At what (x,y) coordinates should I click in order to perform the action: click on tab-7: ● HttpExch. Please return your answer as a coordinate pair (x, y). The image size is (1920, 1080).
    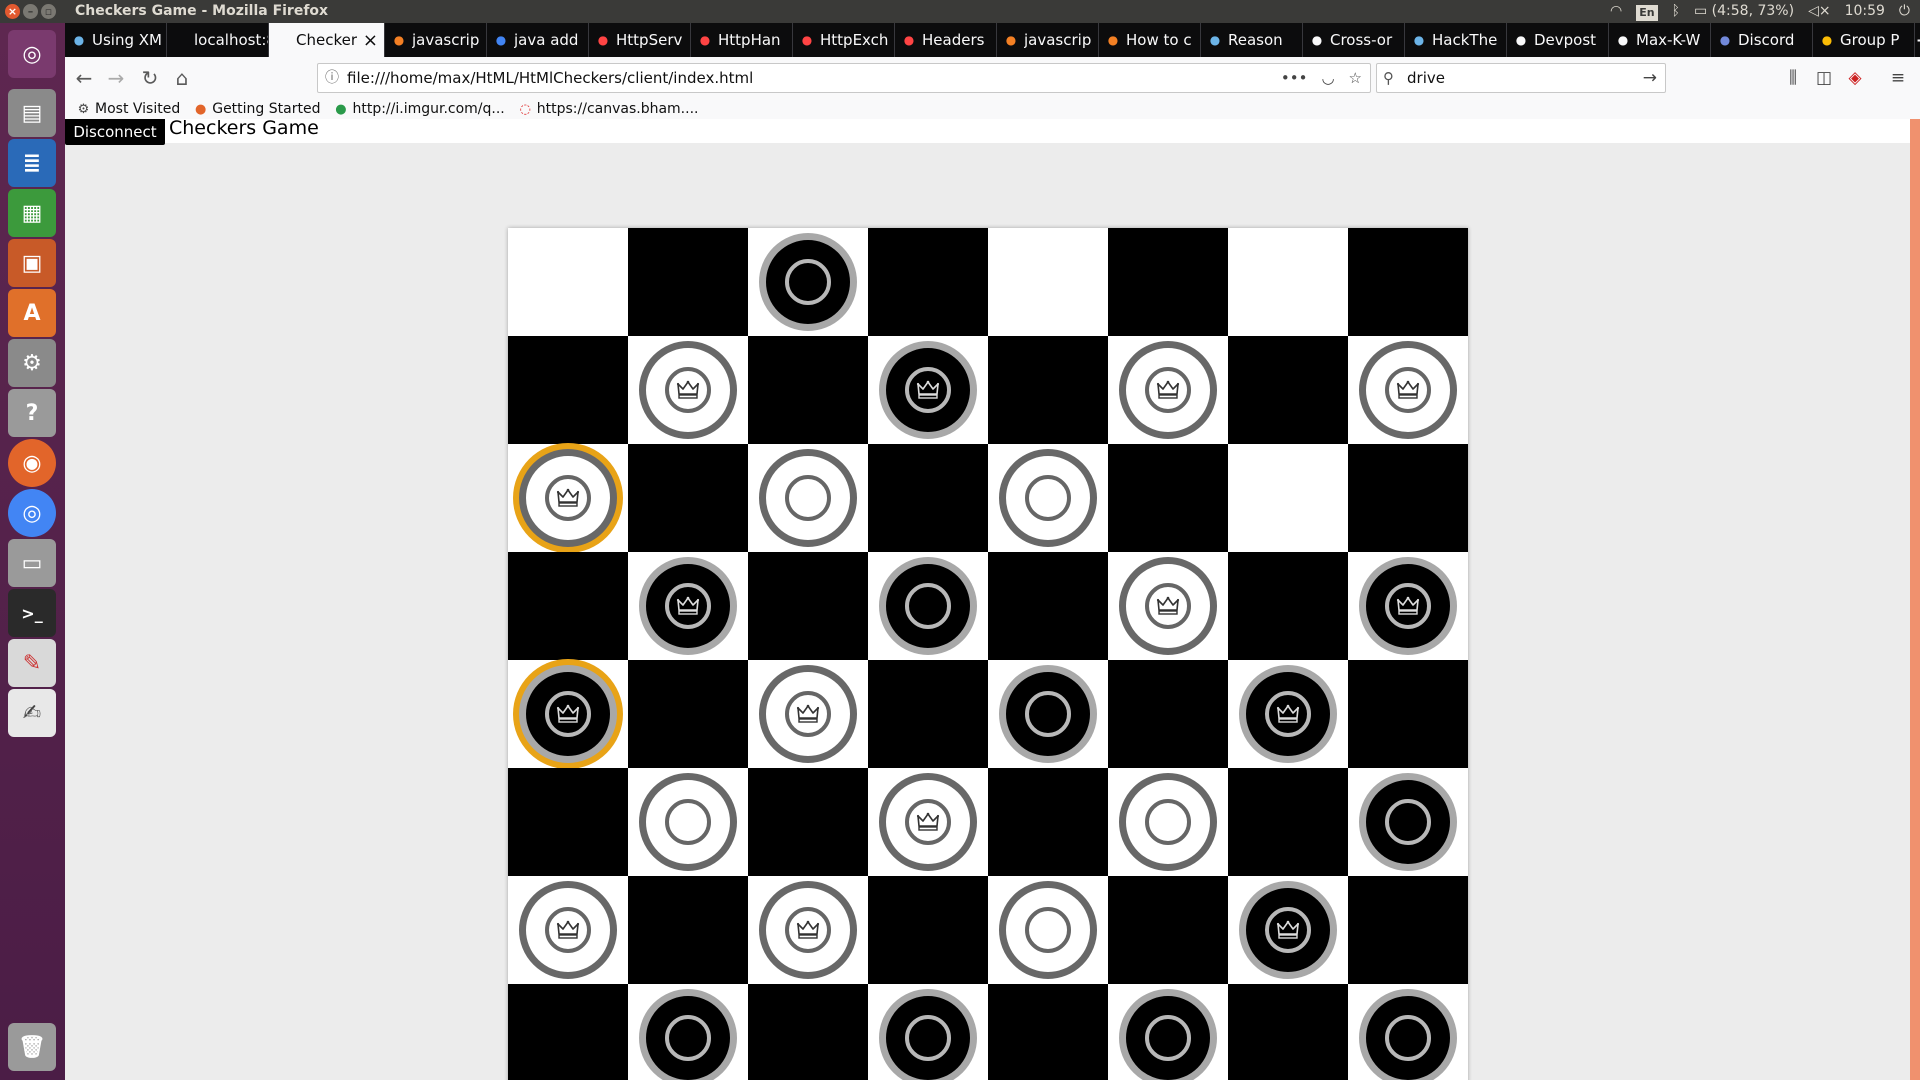
    Looking at the image, I should click on (844, 40).